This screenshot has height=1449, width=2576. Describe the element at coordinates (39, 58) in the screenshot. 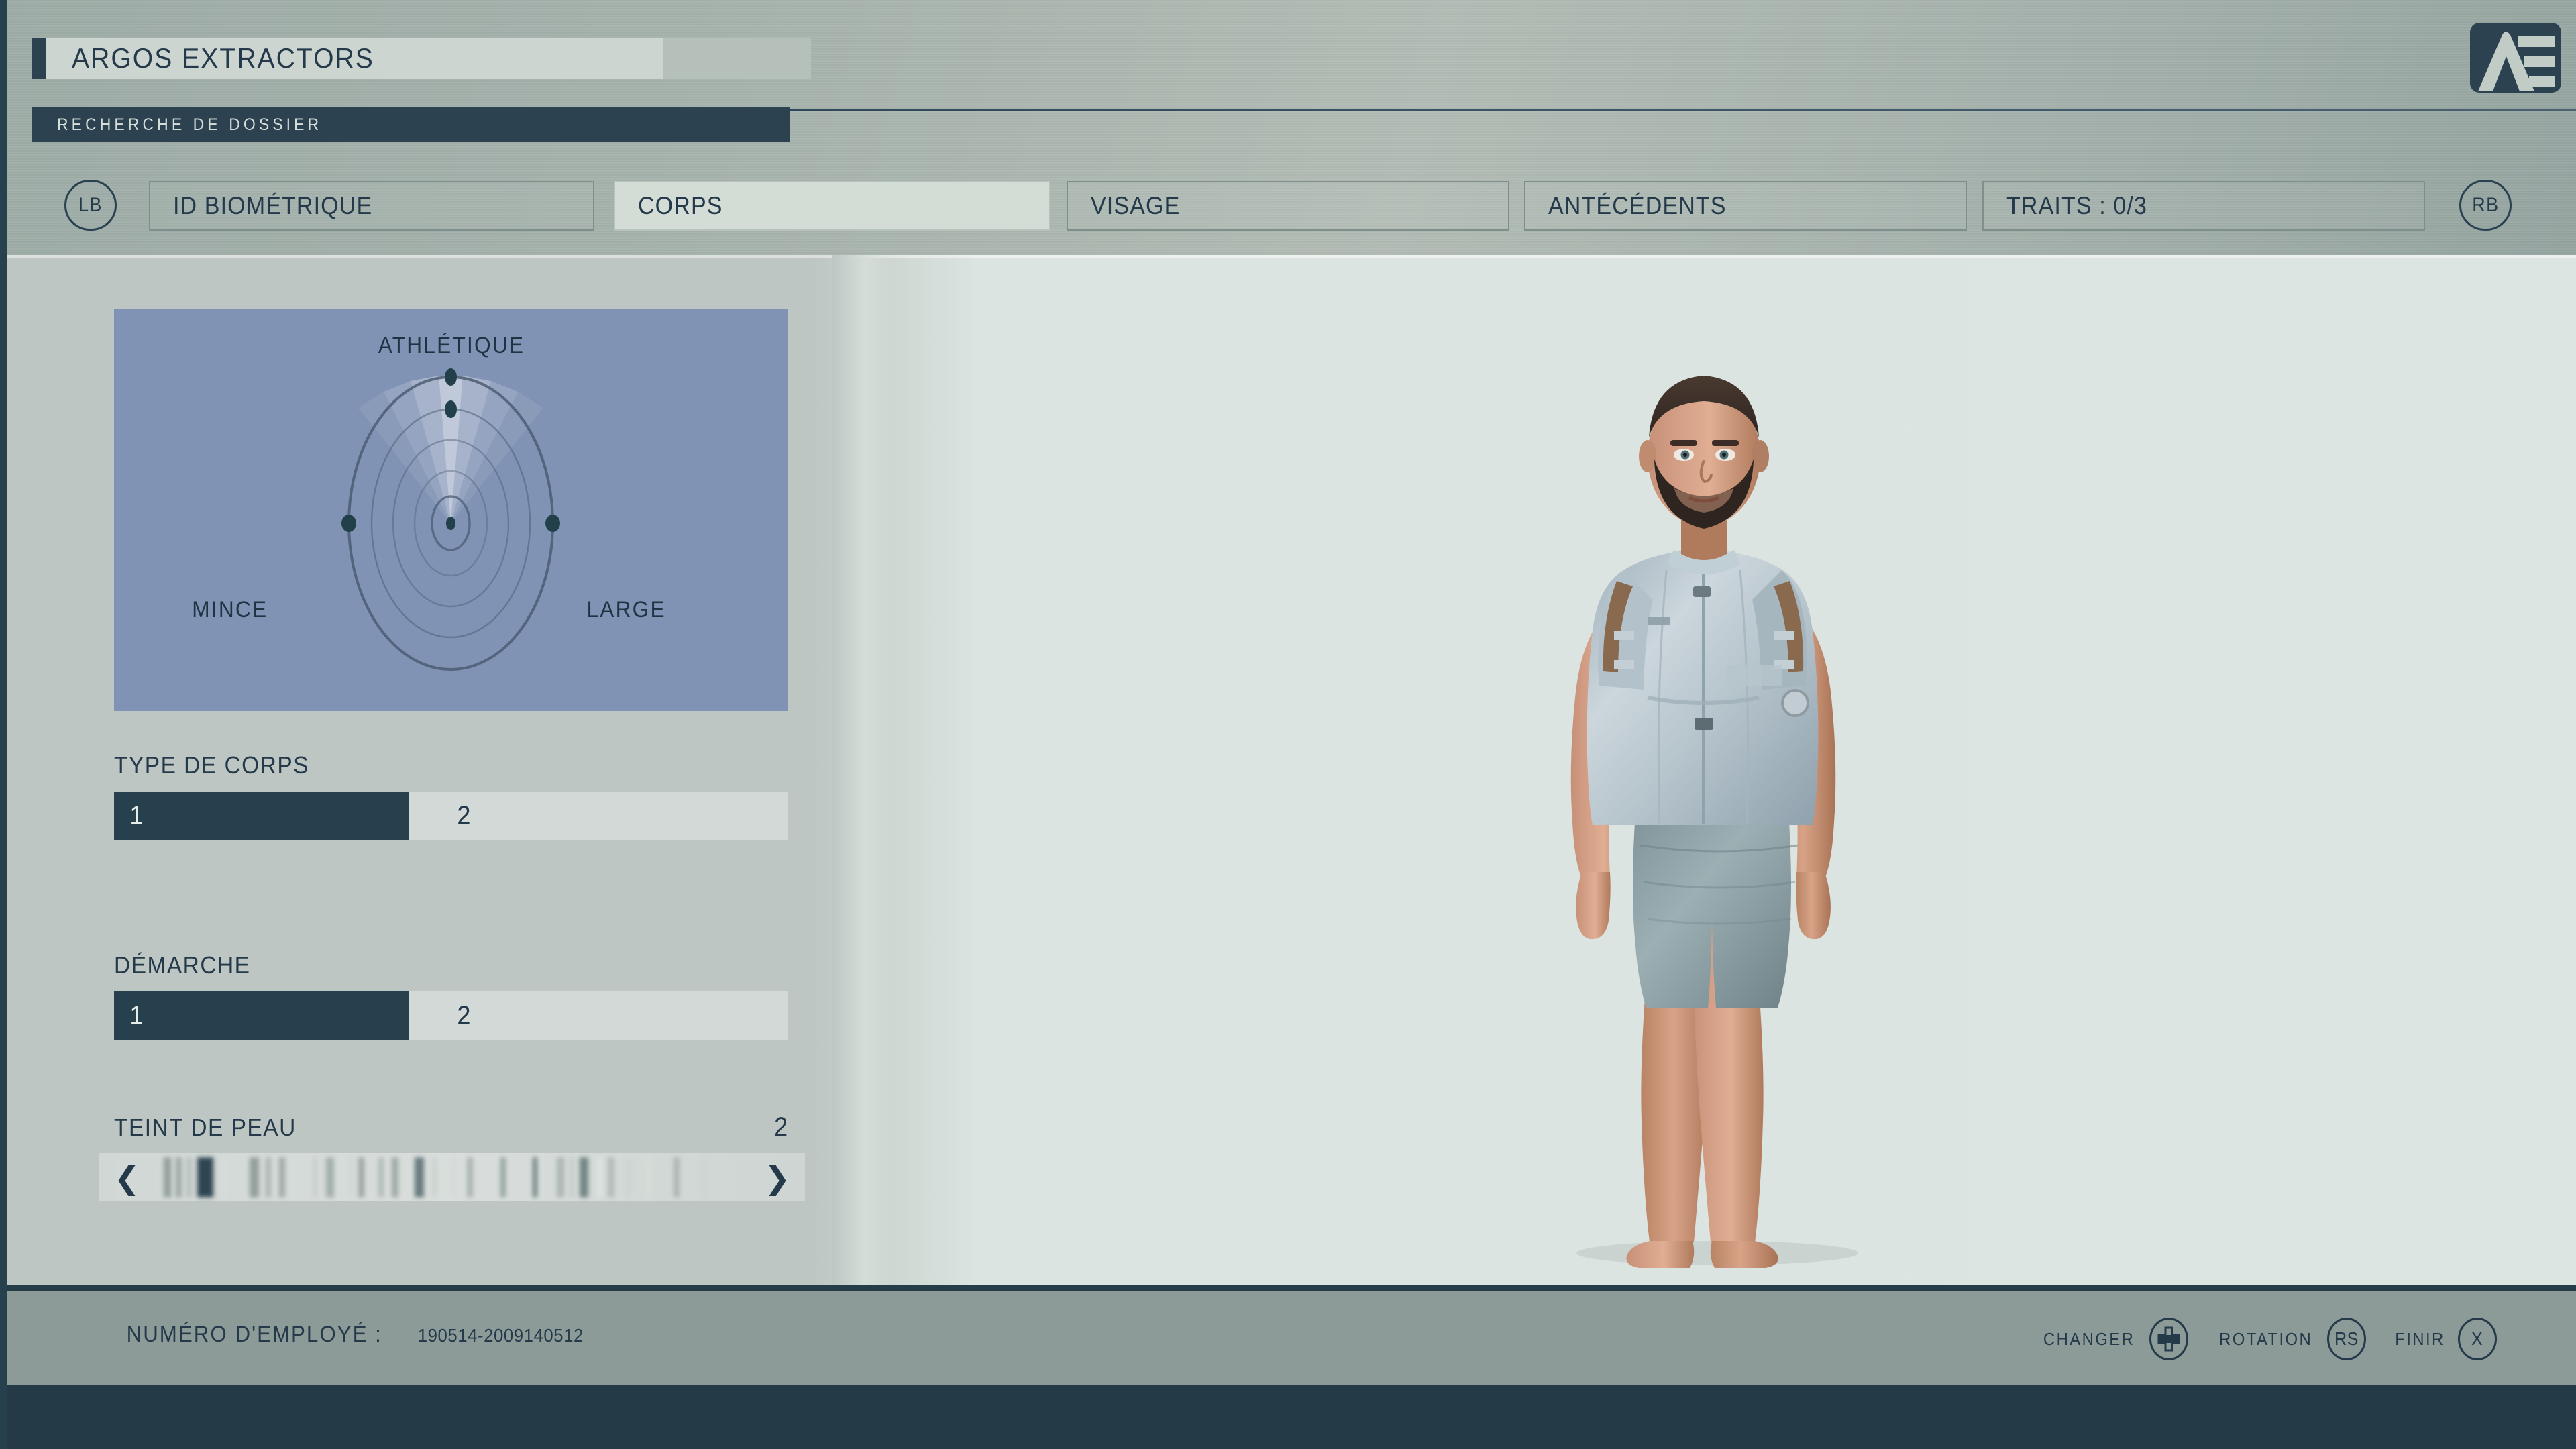

I see `title-accent-bar` at that location.